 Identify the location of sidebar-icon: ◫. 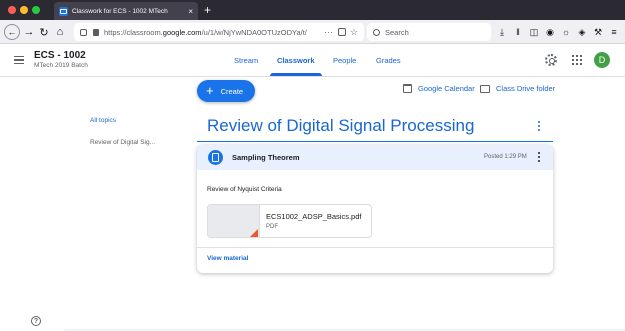
(534, 32).